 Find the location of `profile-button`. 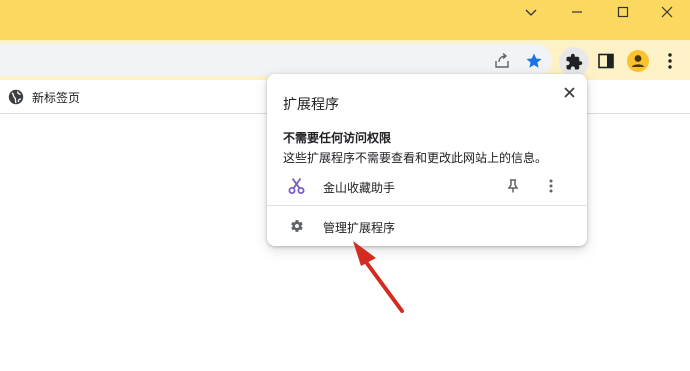

profile-button is located at coordinates (638, 61).